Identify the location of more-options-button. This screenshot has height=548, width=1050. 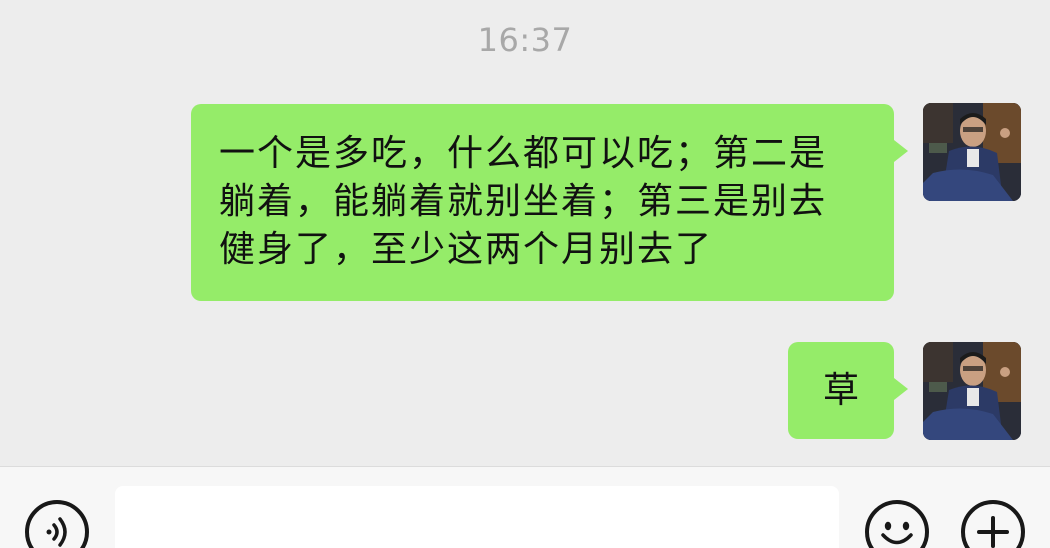
(993, 524).